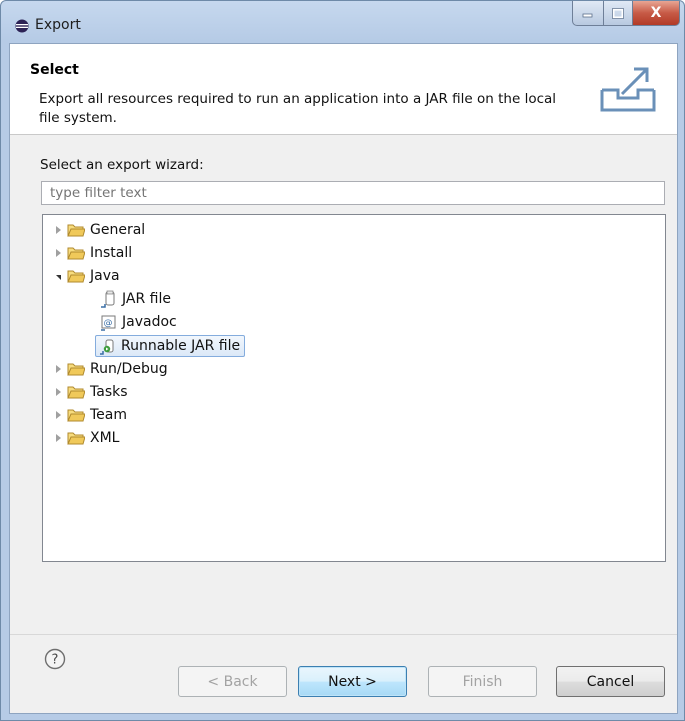 This screenshot has height=721, width=685. I want to click on tree-item-label: Team, so click(109, 415).